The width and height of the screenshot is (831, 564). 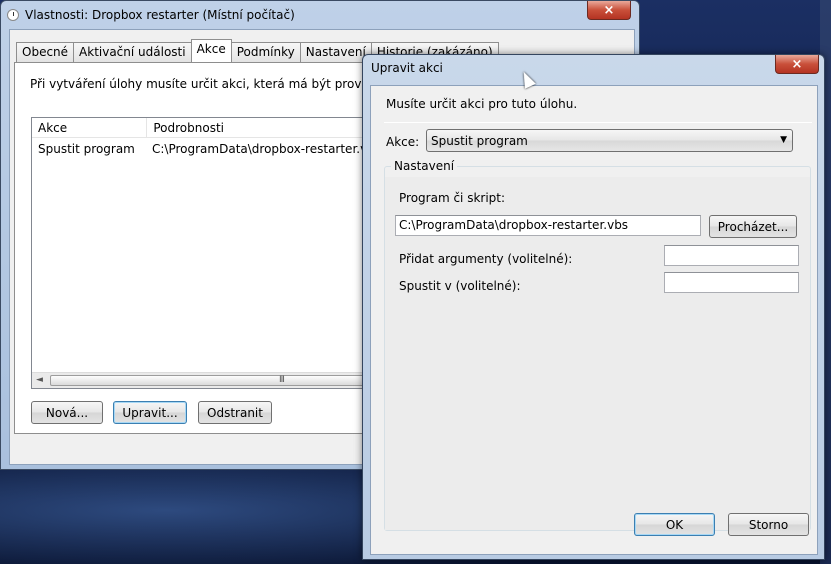 I want to click on dialog-instruction: Musíte určit akci pro tuto úlohu., so click(x=482, y=104).